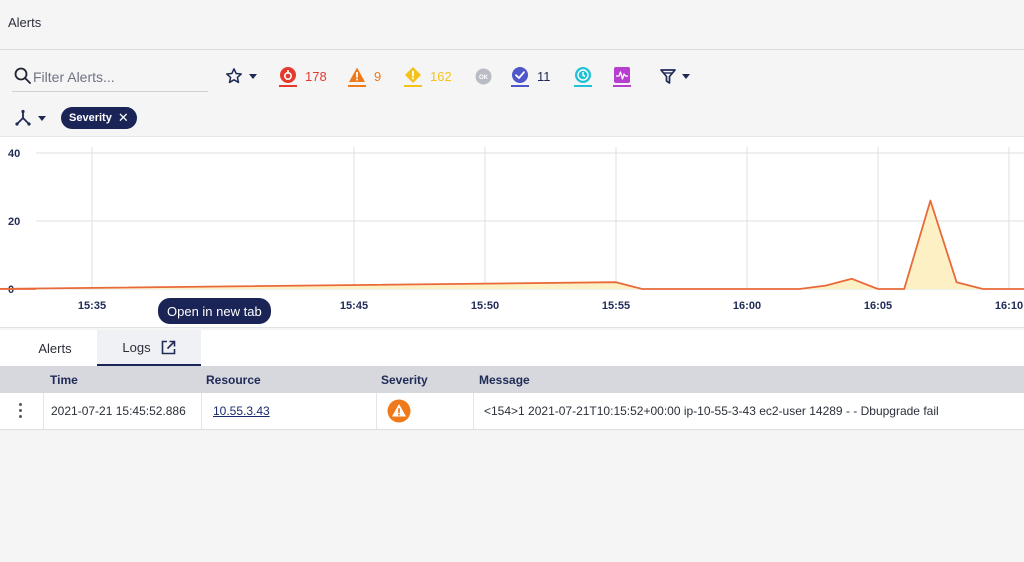  What do you see at coordinates (92, 306) in the screenshot?
I see `x-tick-label: 15:35` at bounding box center [92, 306].